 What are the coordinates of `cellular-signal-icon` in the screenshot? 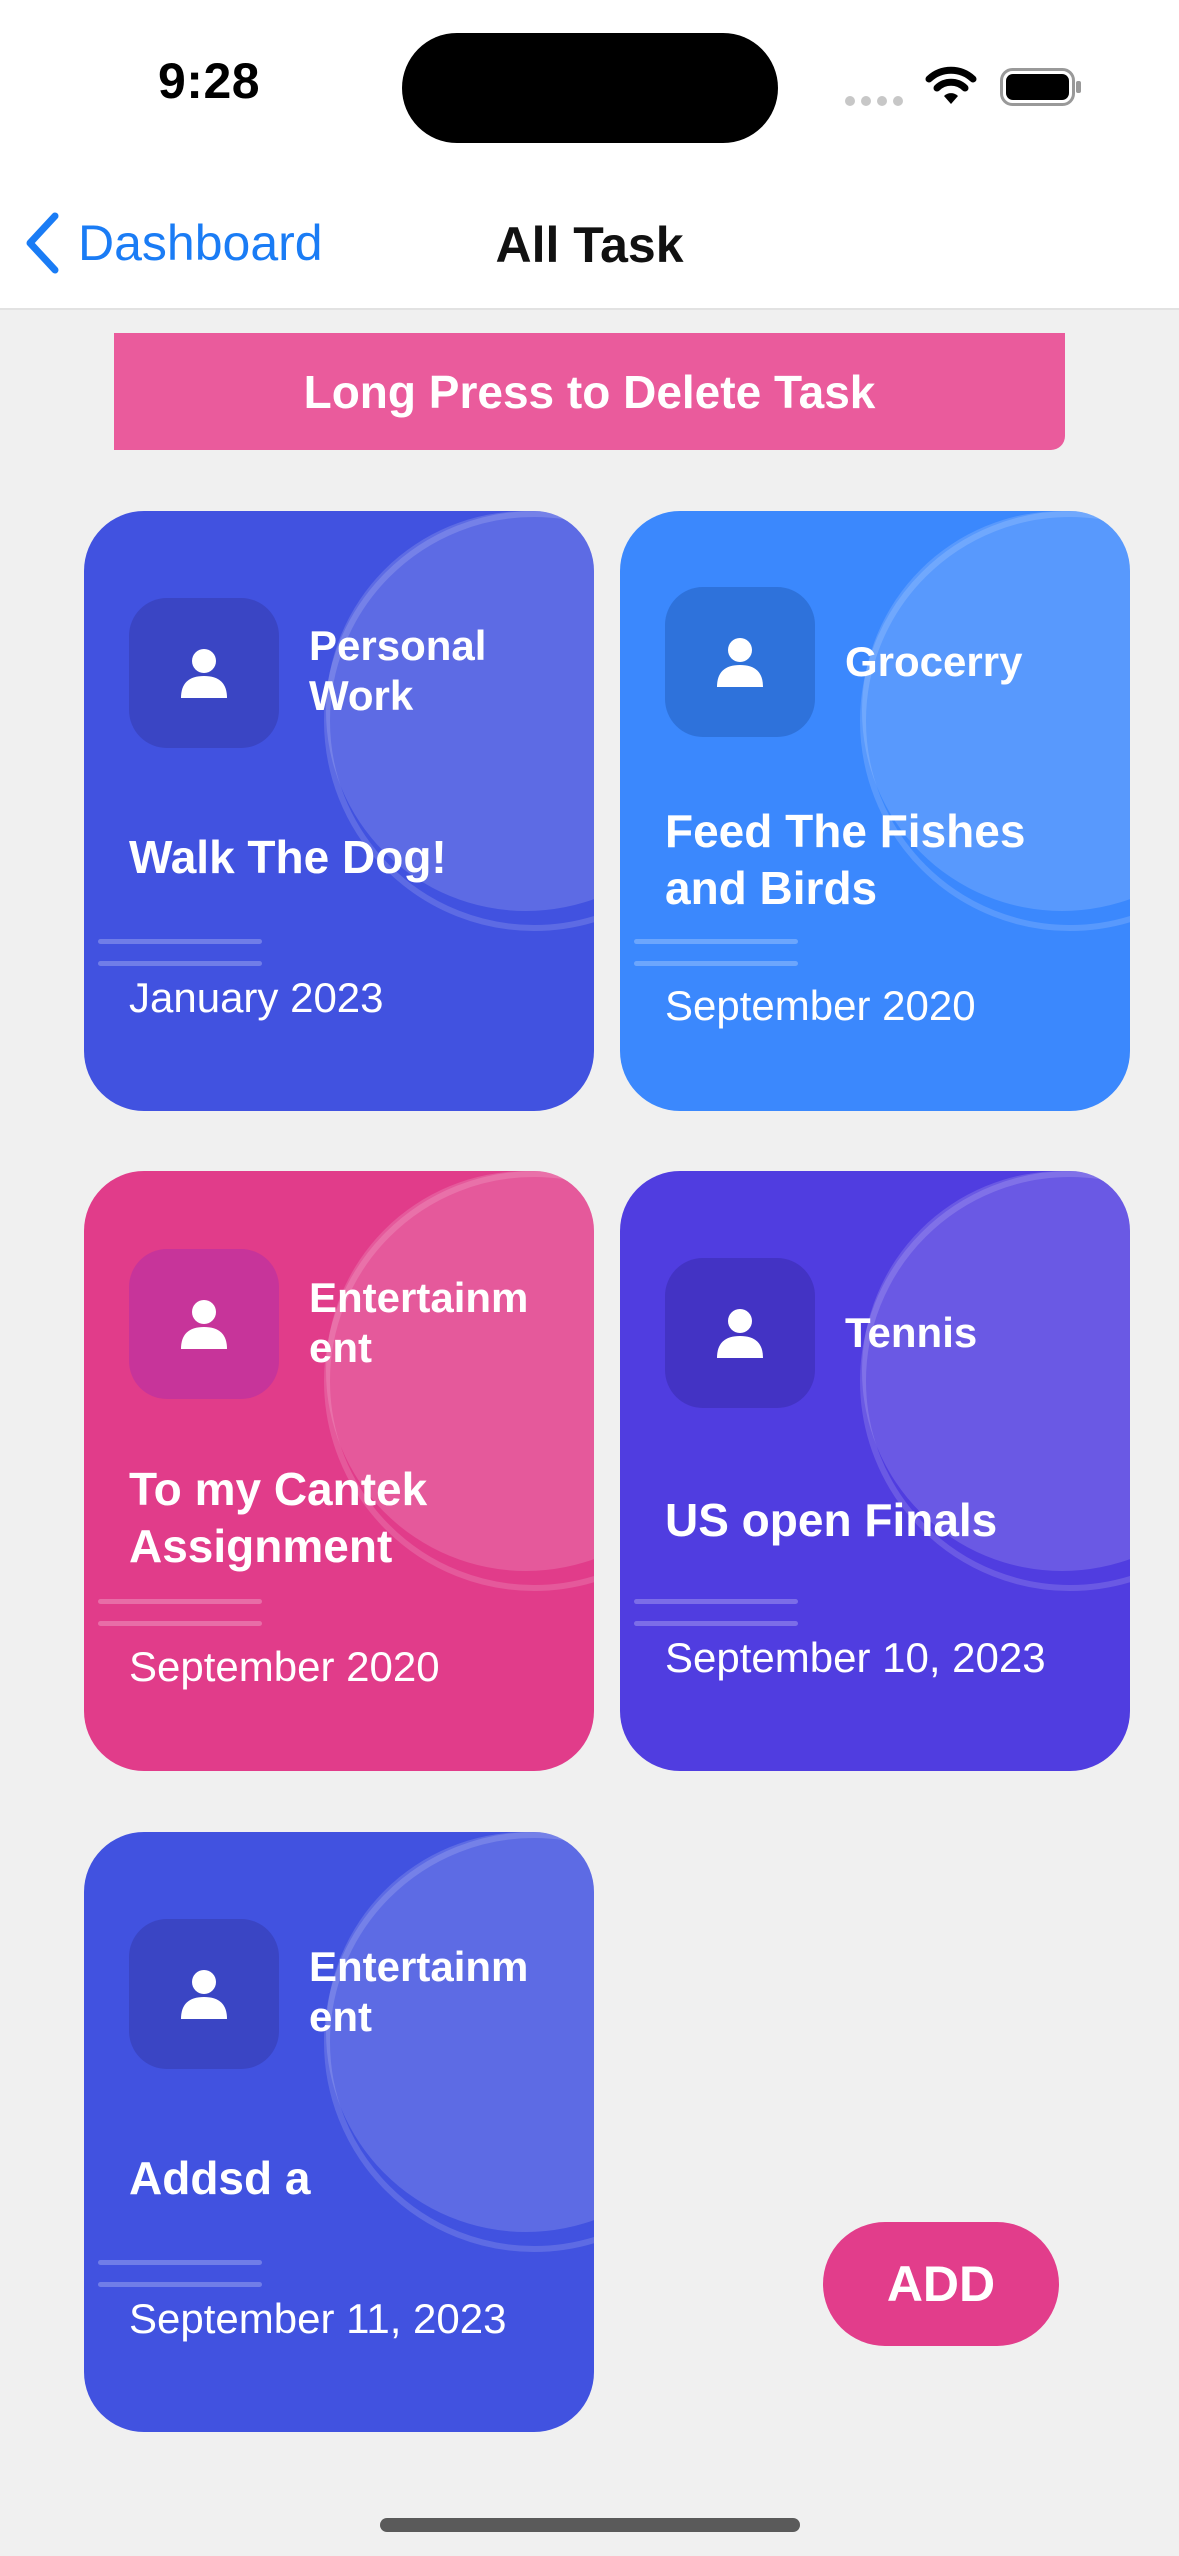 It's located at (875, 101).